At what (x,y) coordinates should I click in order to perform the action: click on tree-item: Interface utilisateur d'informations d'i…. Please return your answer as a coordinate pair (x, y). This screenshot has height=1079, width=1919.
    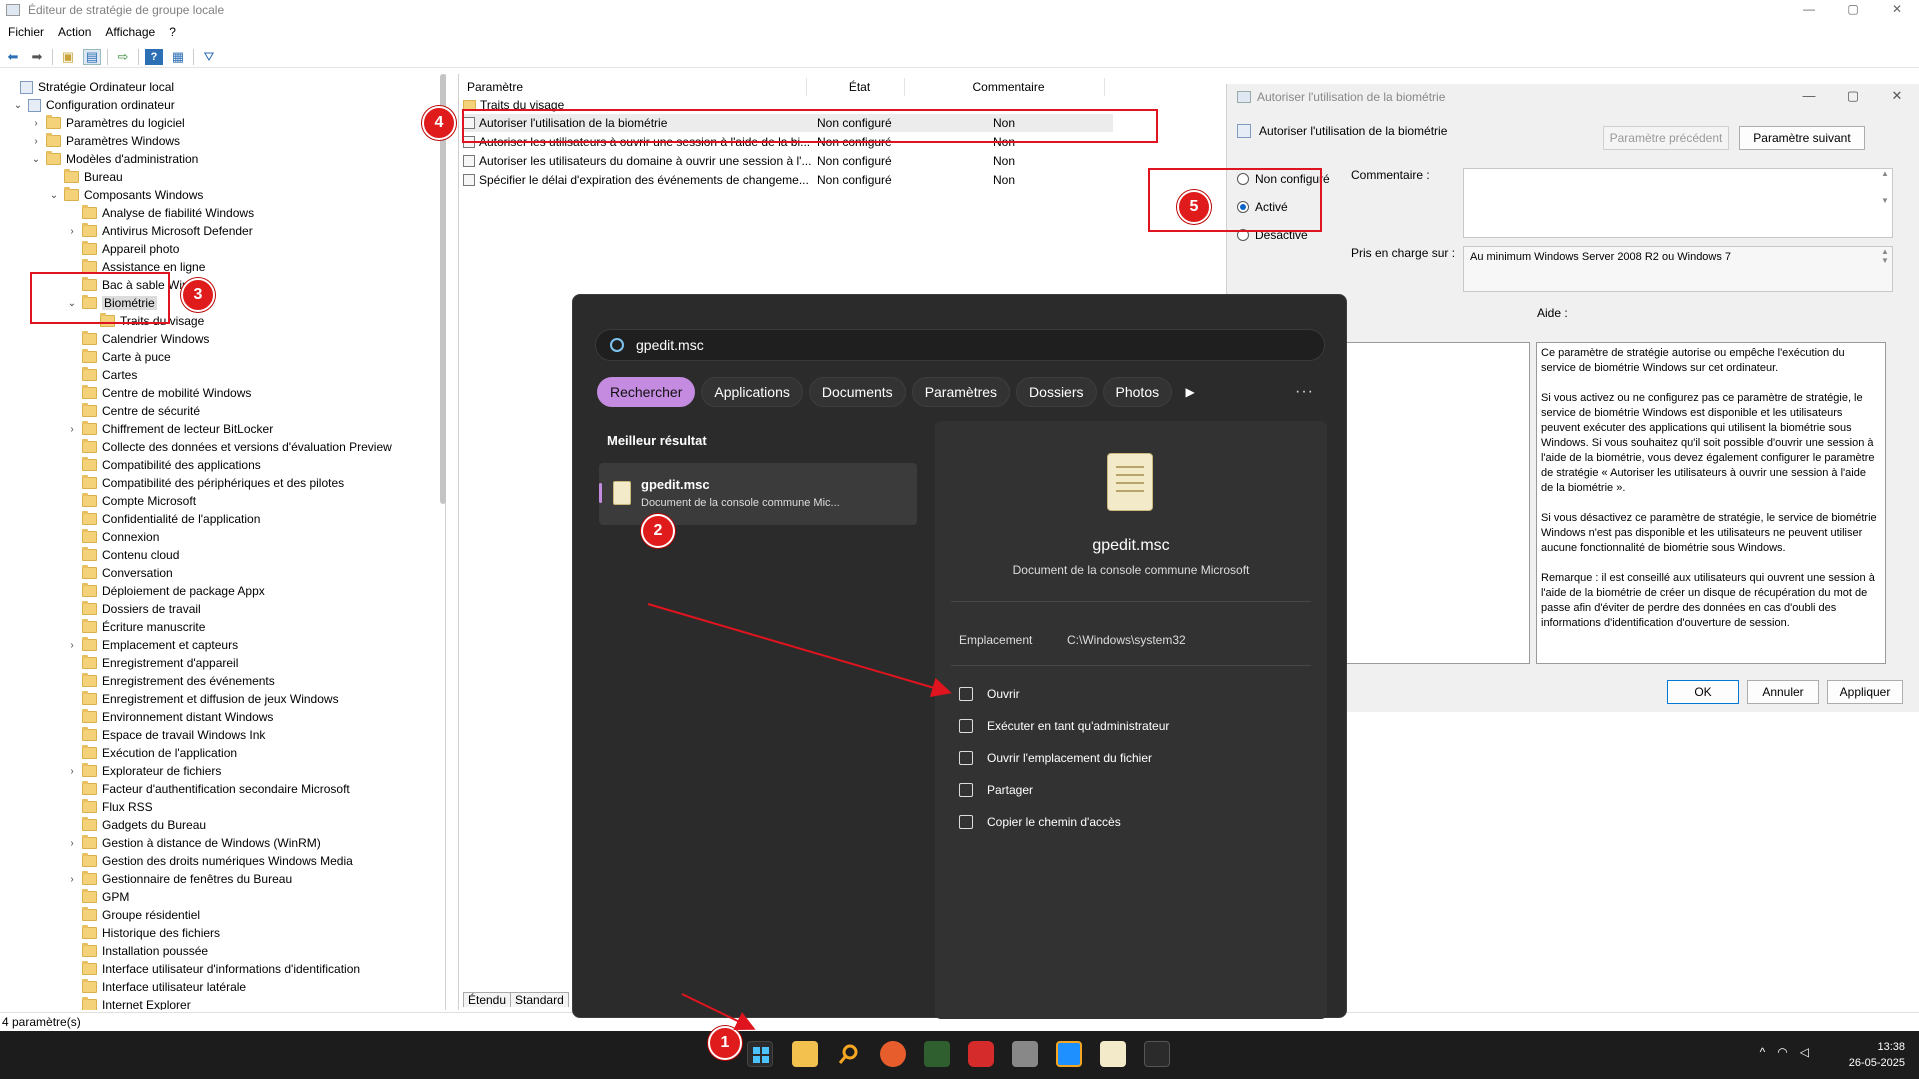
    Looking at the image, I should click on (213, 969).